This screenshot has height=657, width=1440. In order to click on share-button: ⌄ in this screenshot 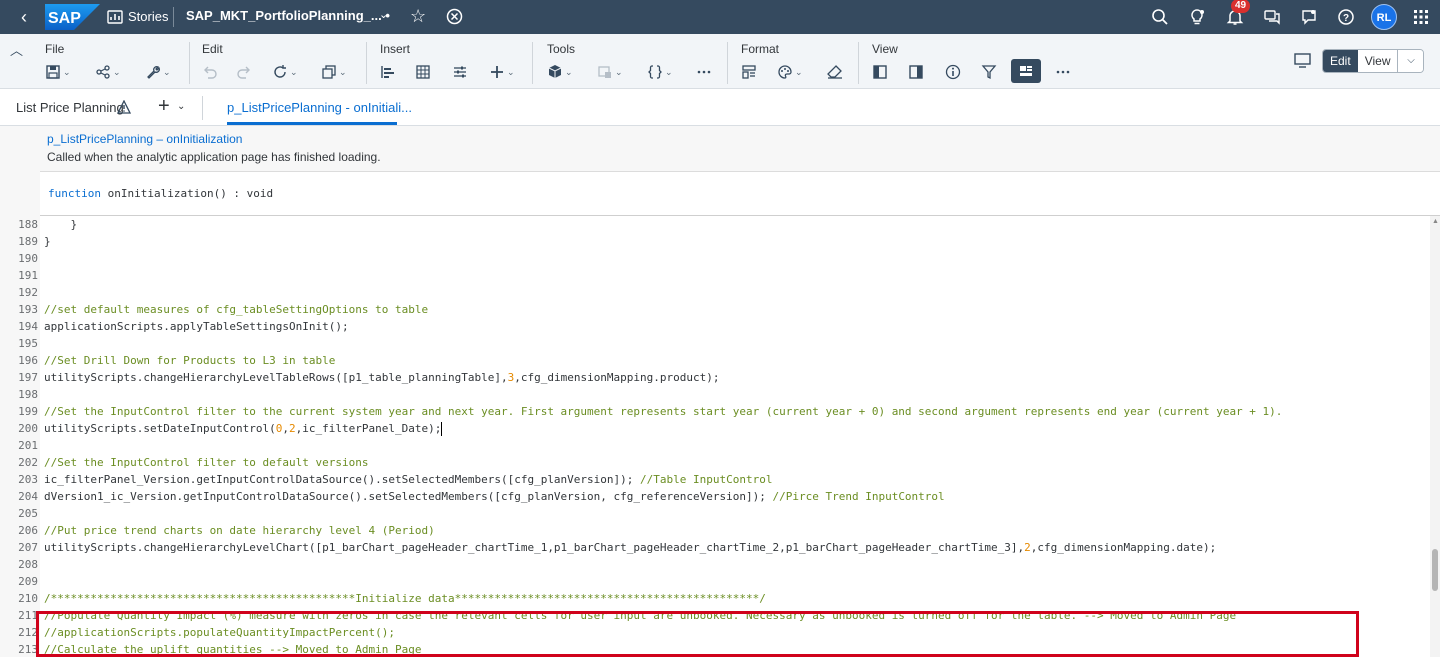, I will do `click(108, 72)`.